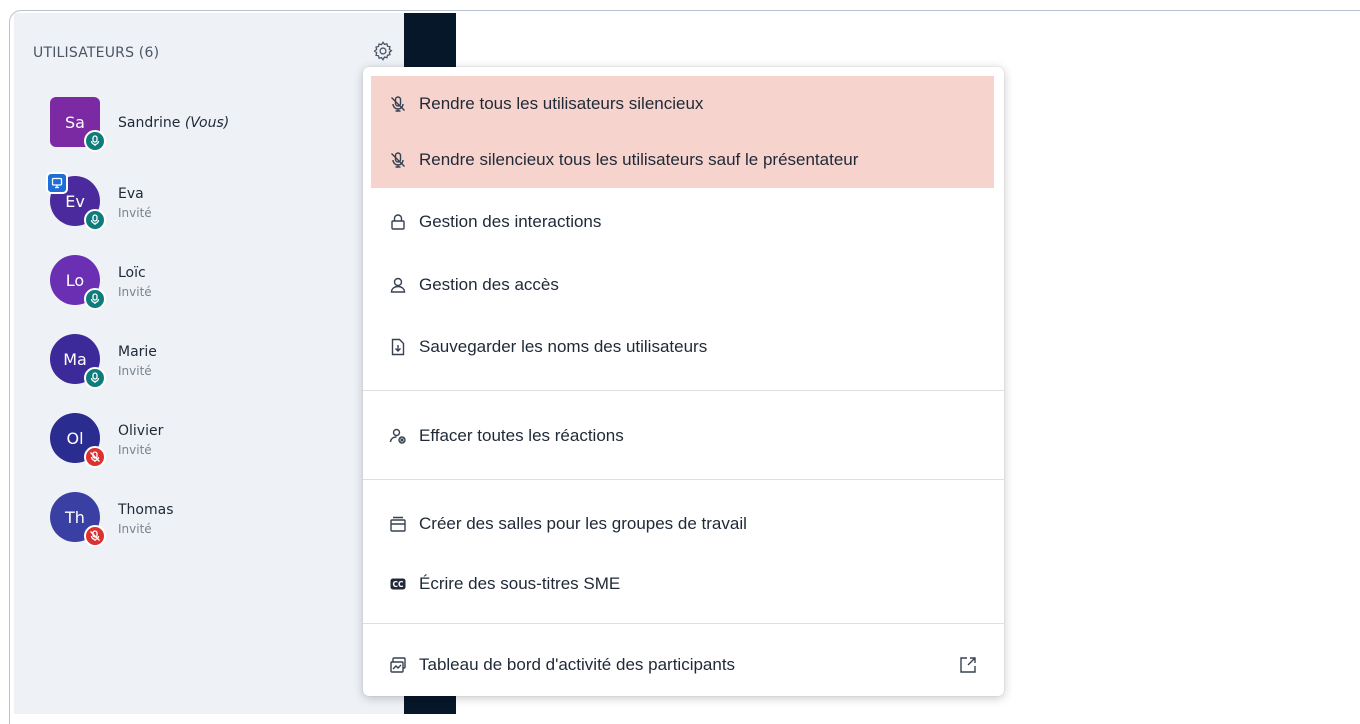 The height and width of the screenshot is (724, 1360). Describe the element at coordinates (682, 347) in the screenshot. I see `menu-item-save-user-names: Sauvegarder les noms des utilisateurs` at that location.